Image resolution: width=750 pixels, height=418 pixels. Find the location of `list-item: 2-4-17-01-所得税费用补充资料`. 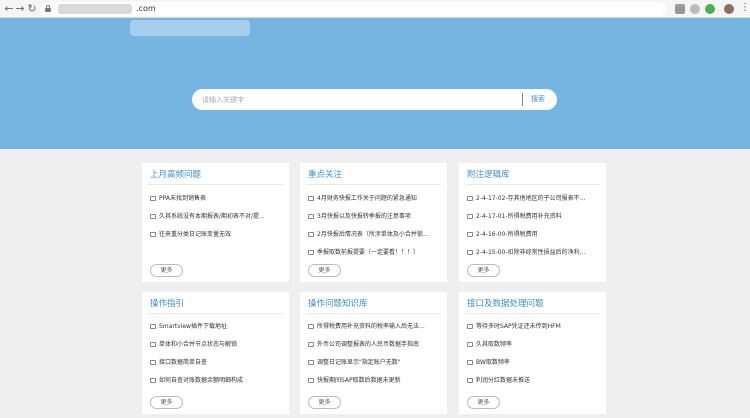

list-item: 2-4-17-01-所得税费用补充资料 is located at coordinates (533, 216).